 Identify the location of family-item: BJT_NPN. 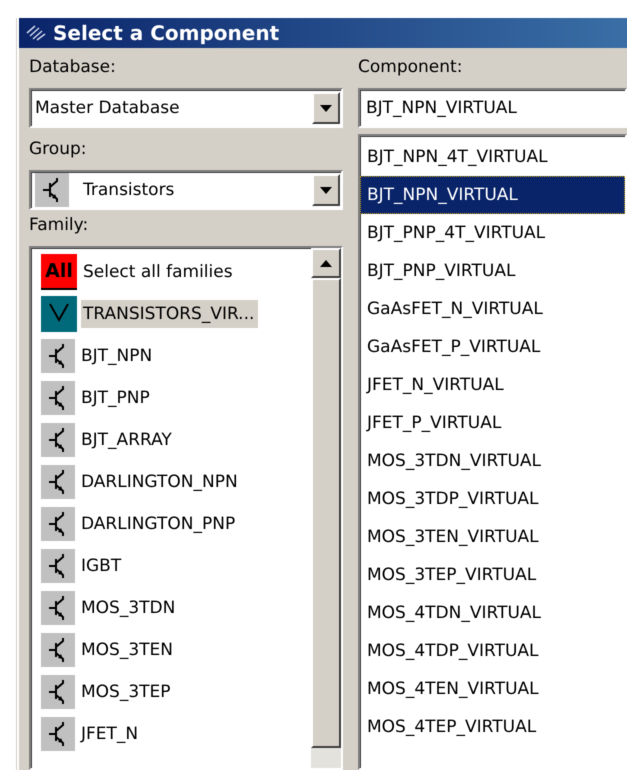
(117, 356).